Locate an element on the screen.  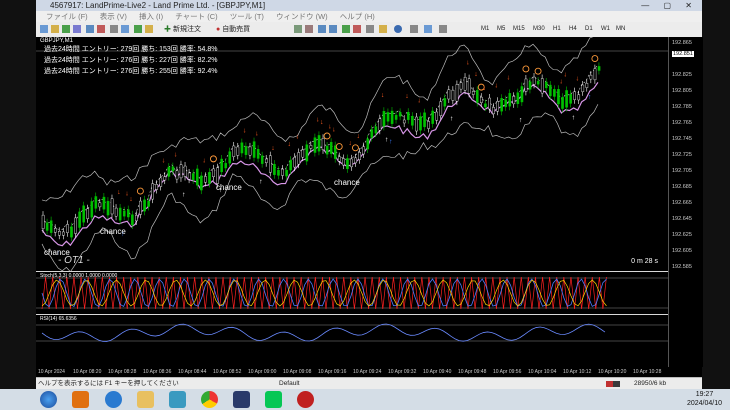
stochastic-svg is located at coordinates (352, 293).